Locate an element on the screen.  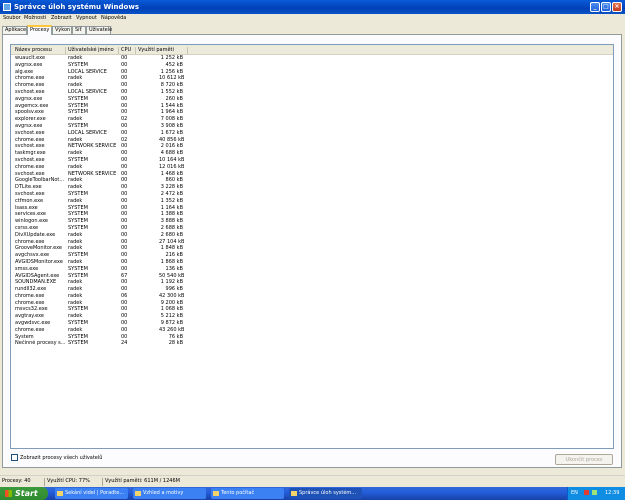
process-row: winlogon.exe SYSTEM 00 3 888 kB is located at coordinates (312, 221).